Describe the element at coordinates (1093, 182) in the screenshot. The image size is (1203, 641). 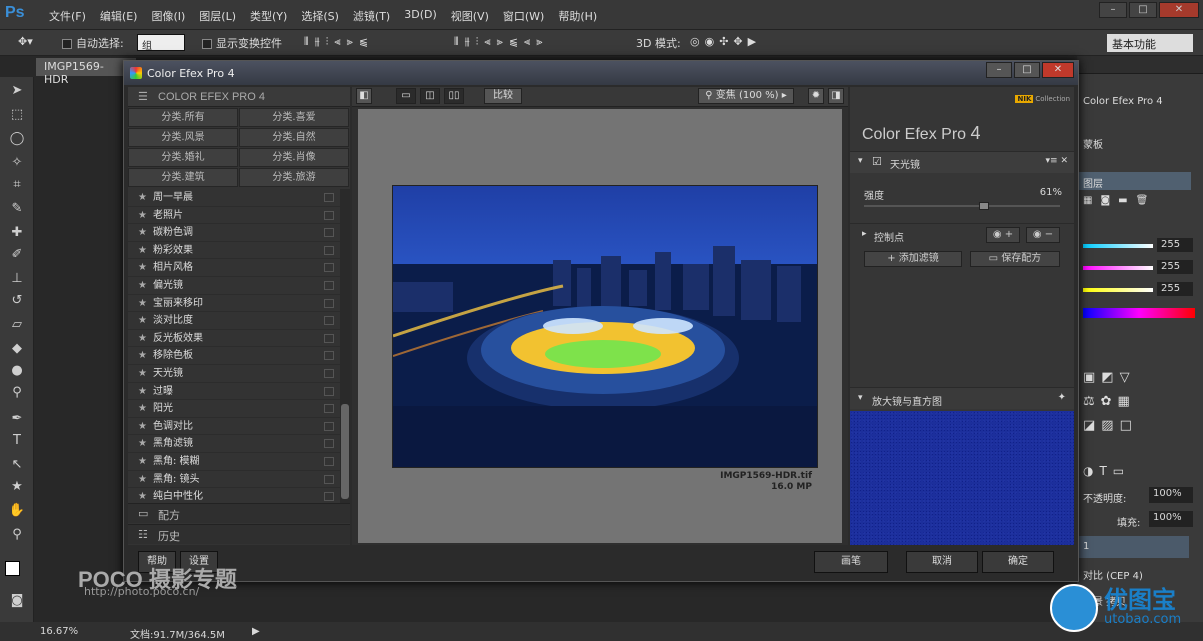
I see `layers-tab: 图层` at that location.